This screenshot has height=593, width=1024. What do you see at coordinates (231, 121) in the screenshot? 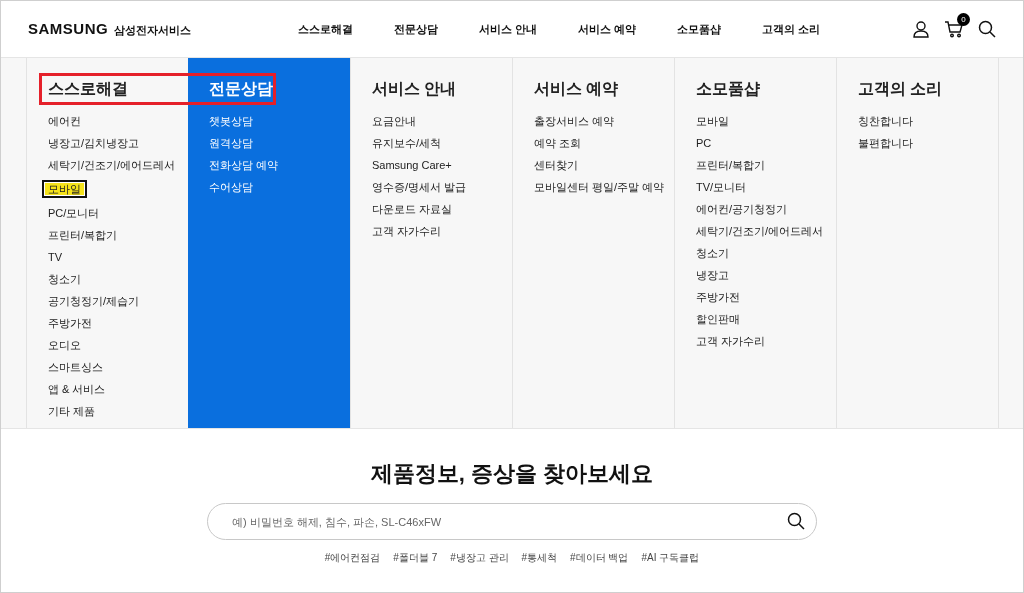
I see `menu-item: 챗봇상담` at bounding box center [231, 121].